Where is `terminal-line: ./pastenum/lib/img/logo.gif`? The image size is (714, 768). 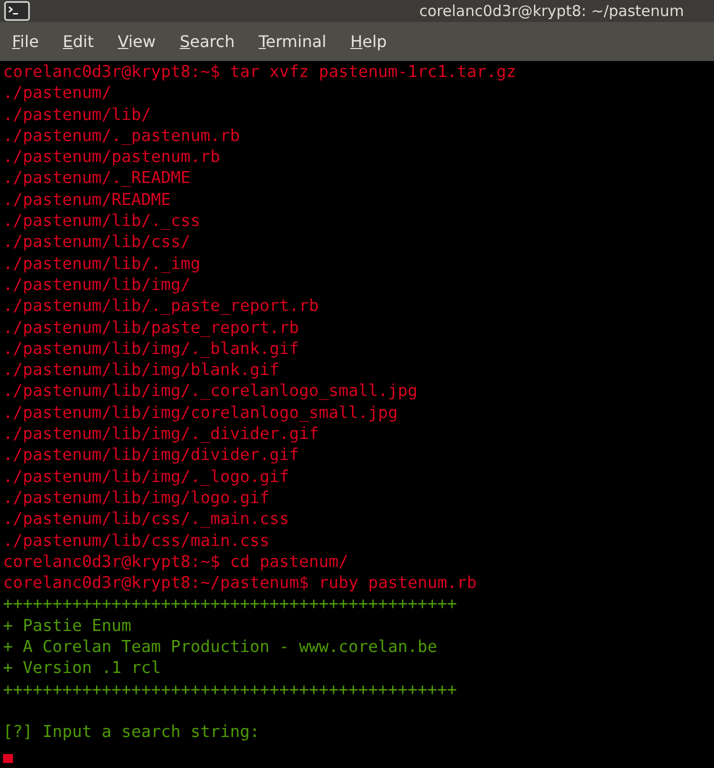 terminal-line: ./pastenum/lib/img/logo.gif is located at coordinates (136, 497).